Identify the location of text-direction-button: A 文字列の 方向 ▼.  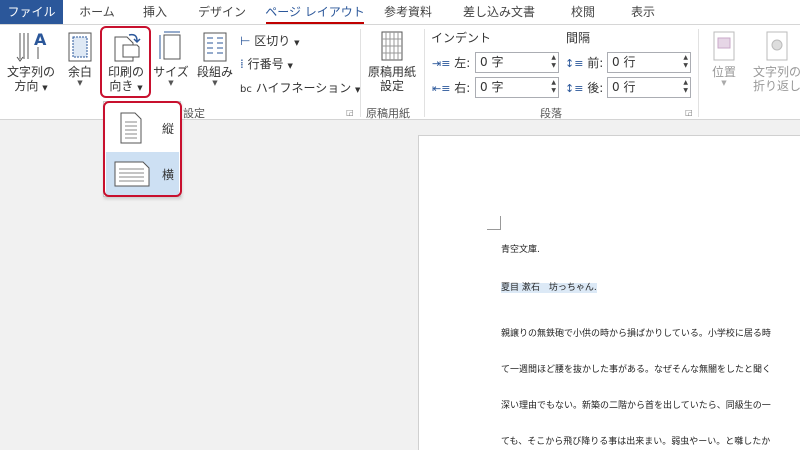
(31, 62).